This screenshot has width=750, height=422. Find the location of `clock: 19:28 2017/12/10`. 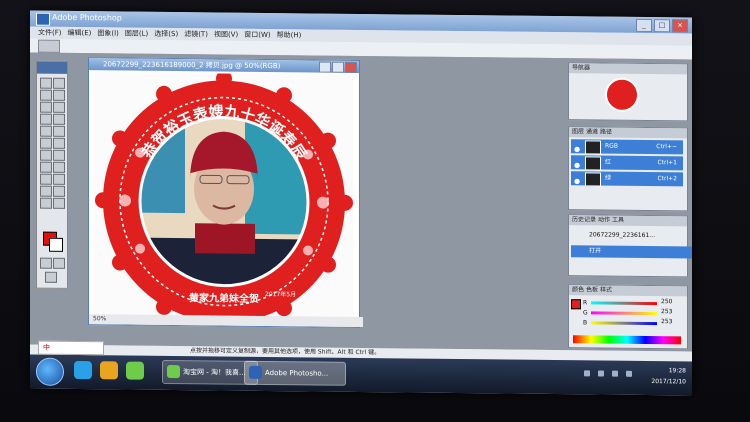

clock: 19:28 2017/12/10 is located at coordinates (668, 376).